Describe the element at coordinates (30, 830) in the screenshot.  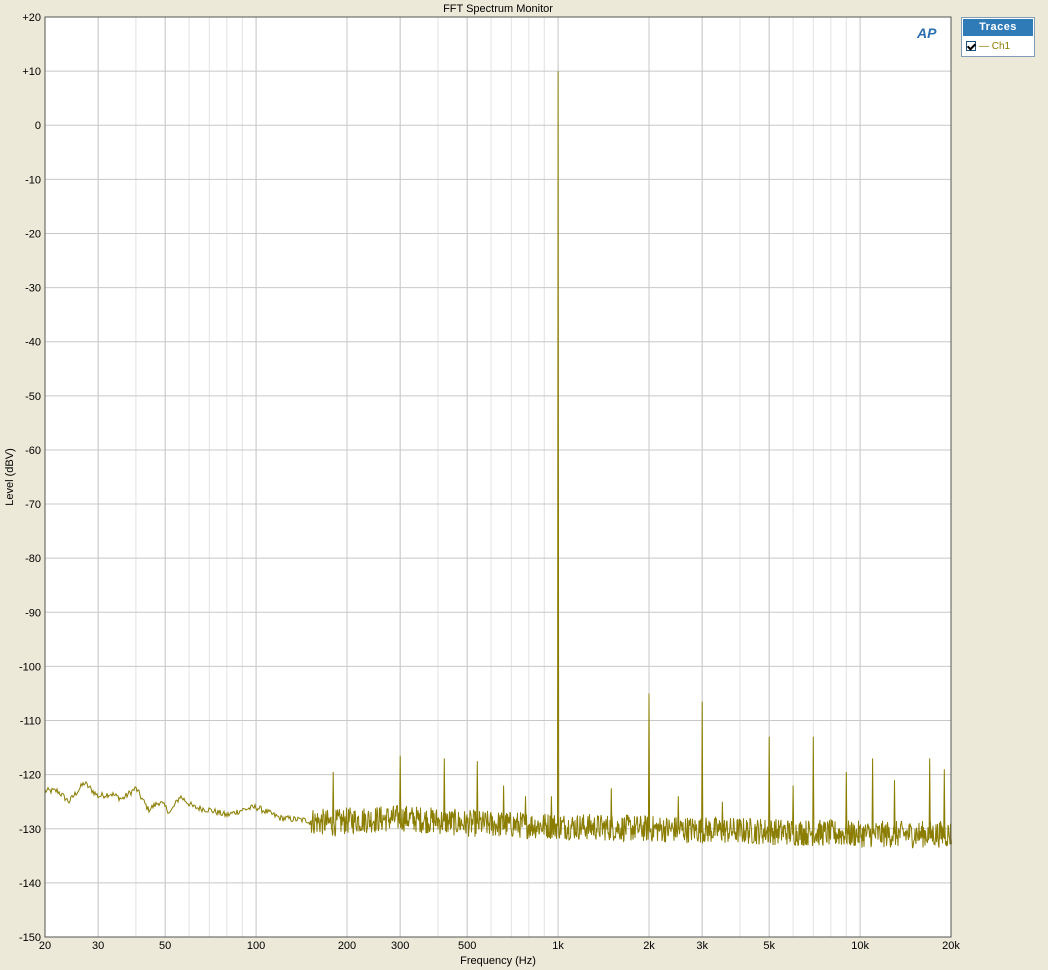
I see `y-tick-label: -130` at that location.